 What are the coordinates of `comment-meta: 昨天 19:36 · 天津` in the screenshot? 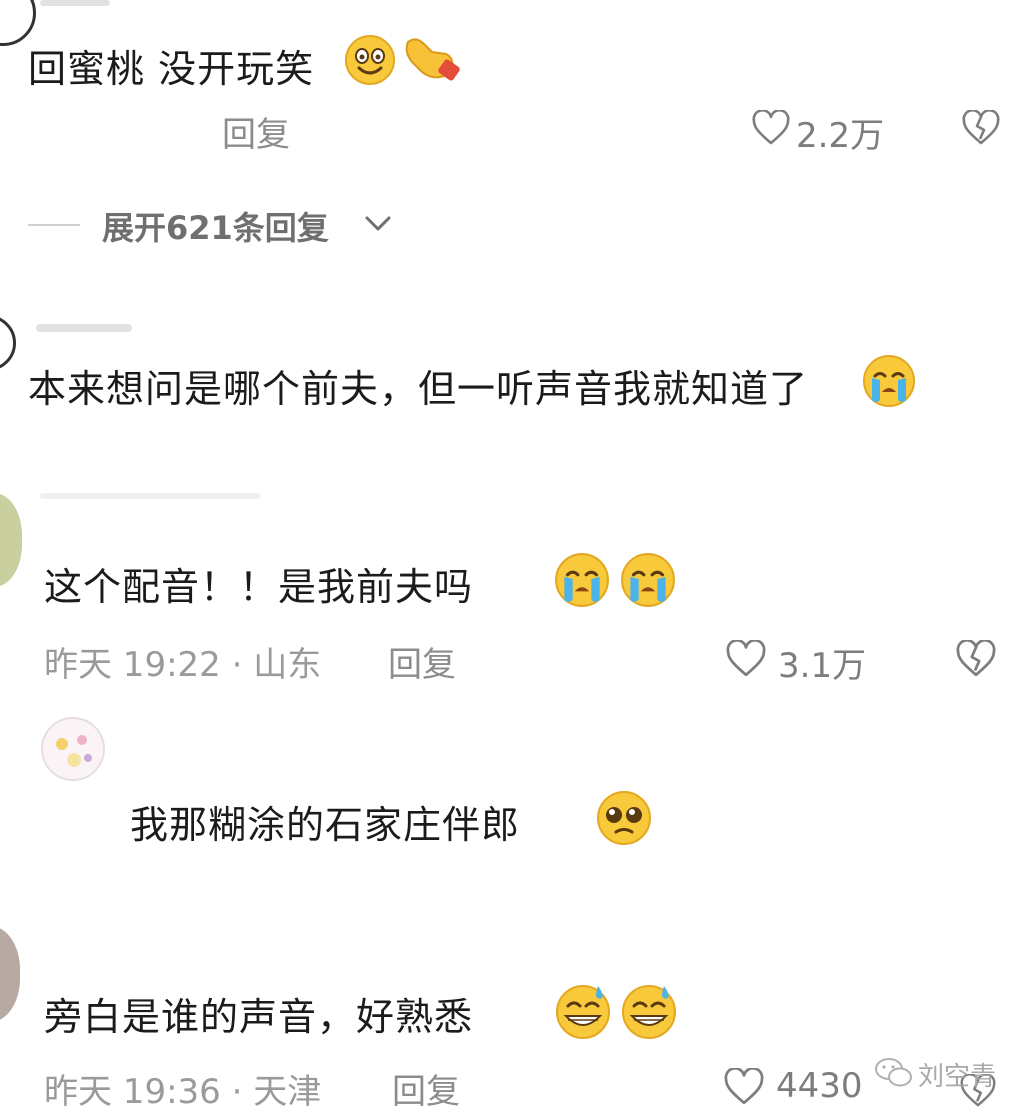 It's located at (183, 1092).